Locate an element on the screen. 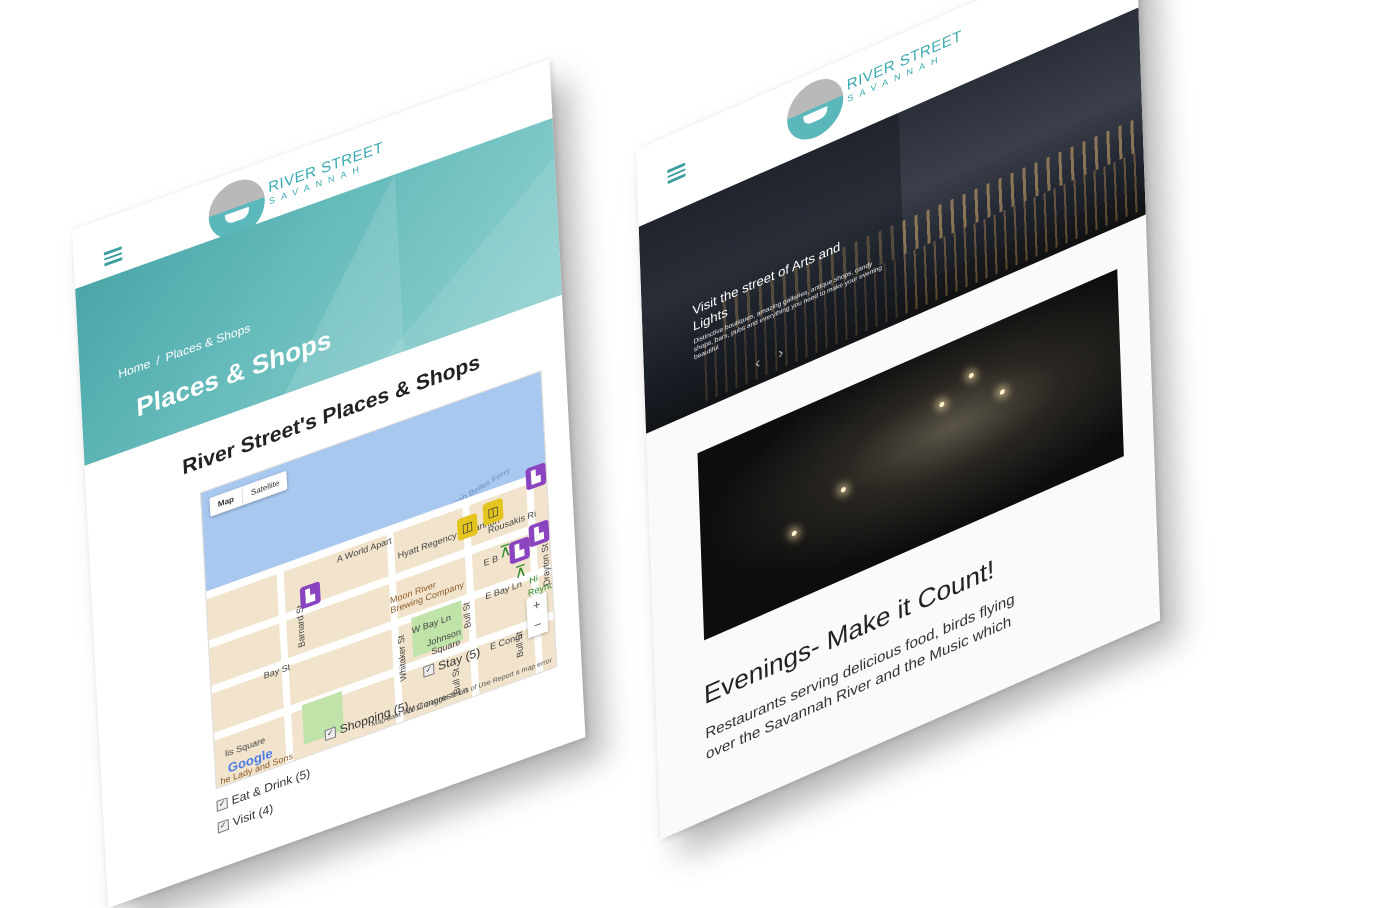 The width and height of the screenshot is (1400, 908). map-label: Bull St is located at coordinates (467, 615).